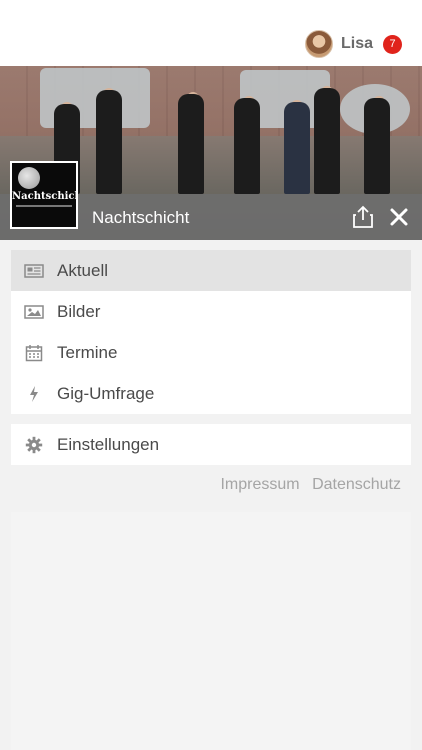 The image size is (422, 750). I want to click on menu-item-label: Einstellungen, so click(108, 444).